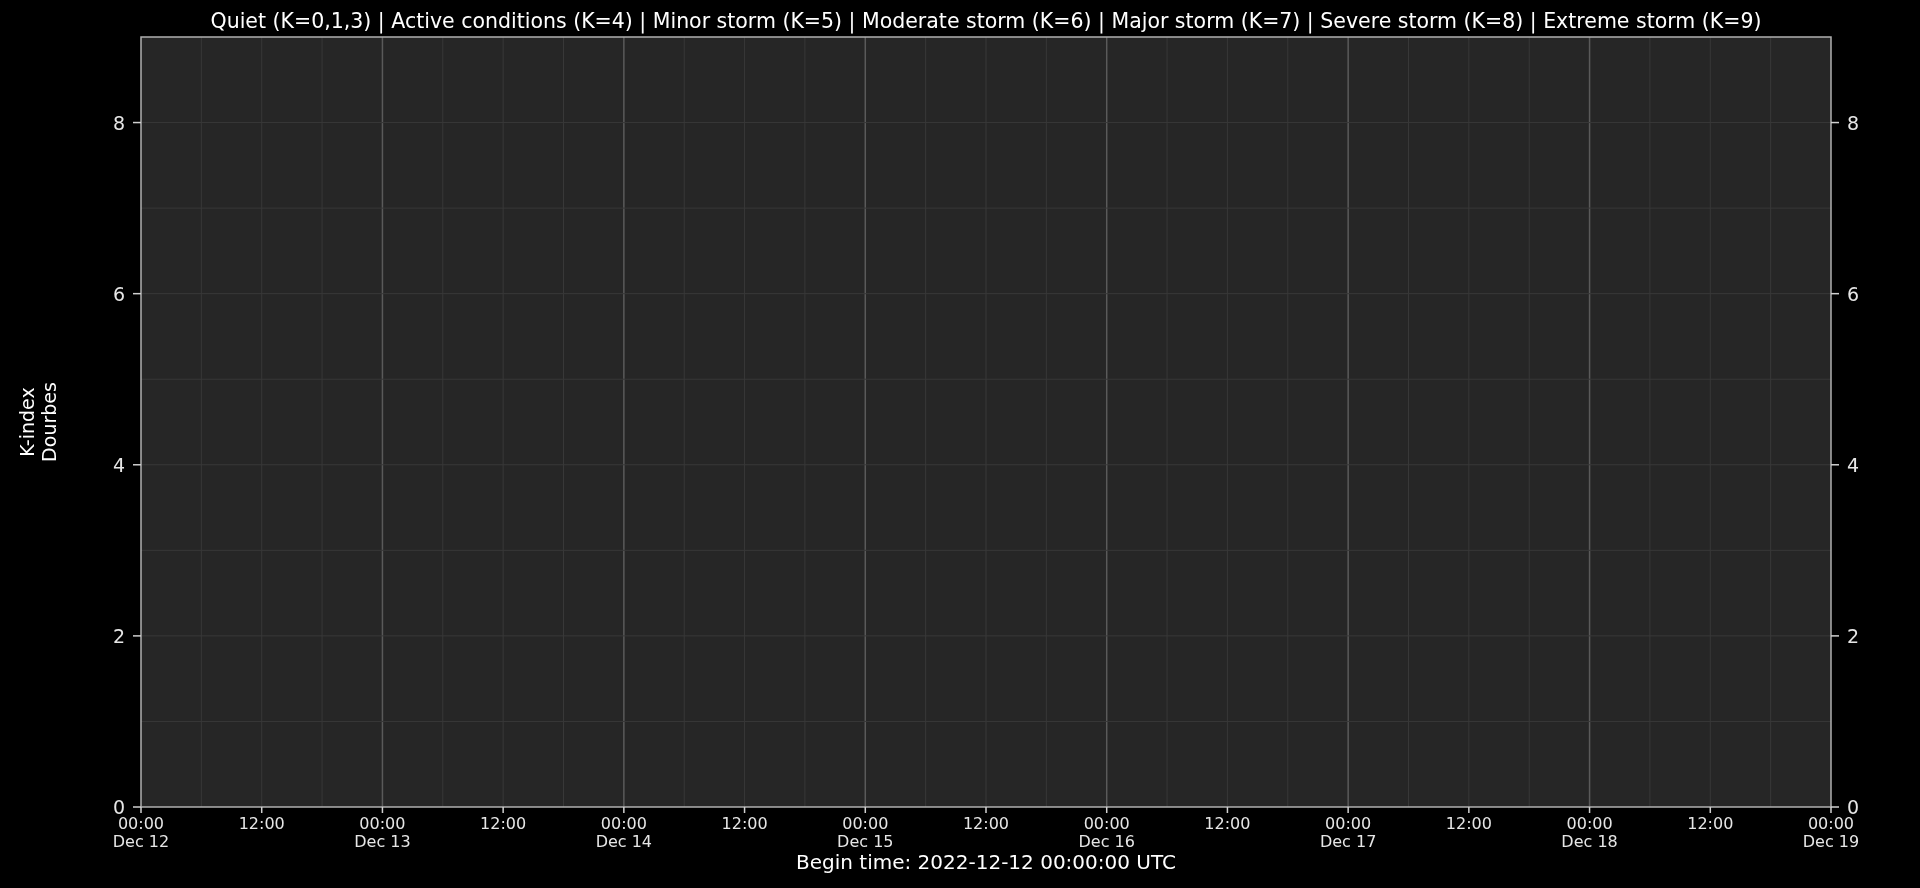 This screenshot has width=1920, height=888. What do you see at coordinates (382, 832) in the screenshot?
I see `x-tick-label: 00:00 Dec 13` at bounding box center [382, 832].